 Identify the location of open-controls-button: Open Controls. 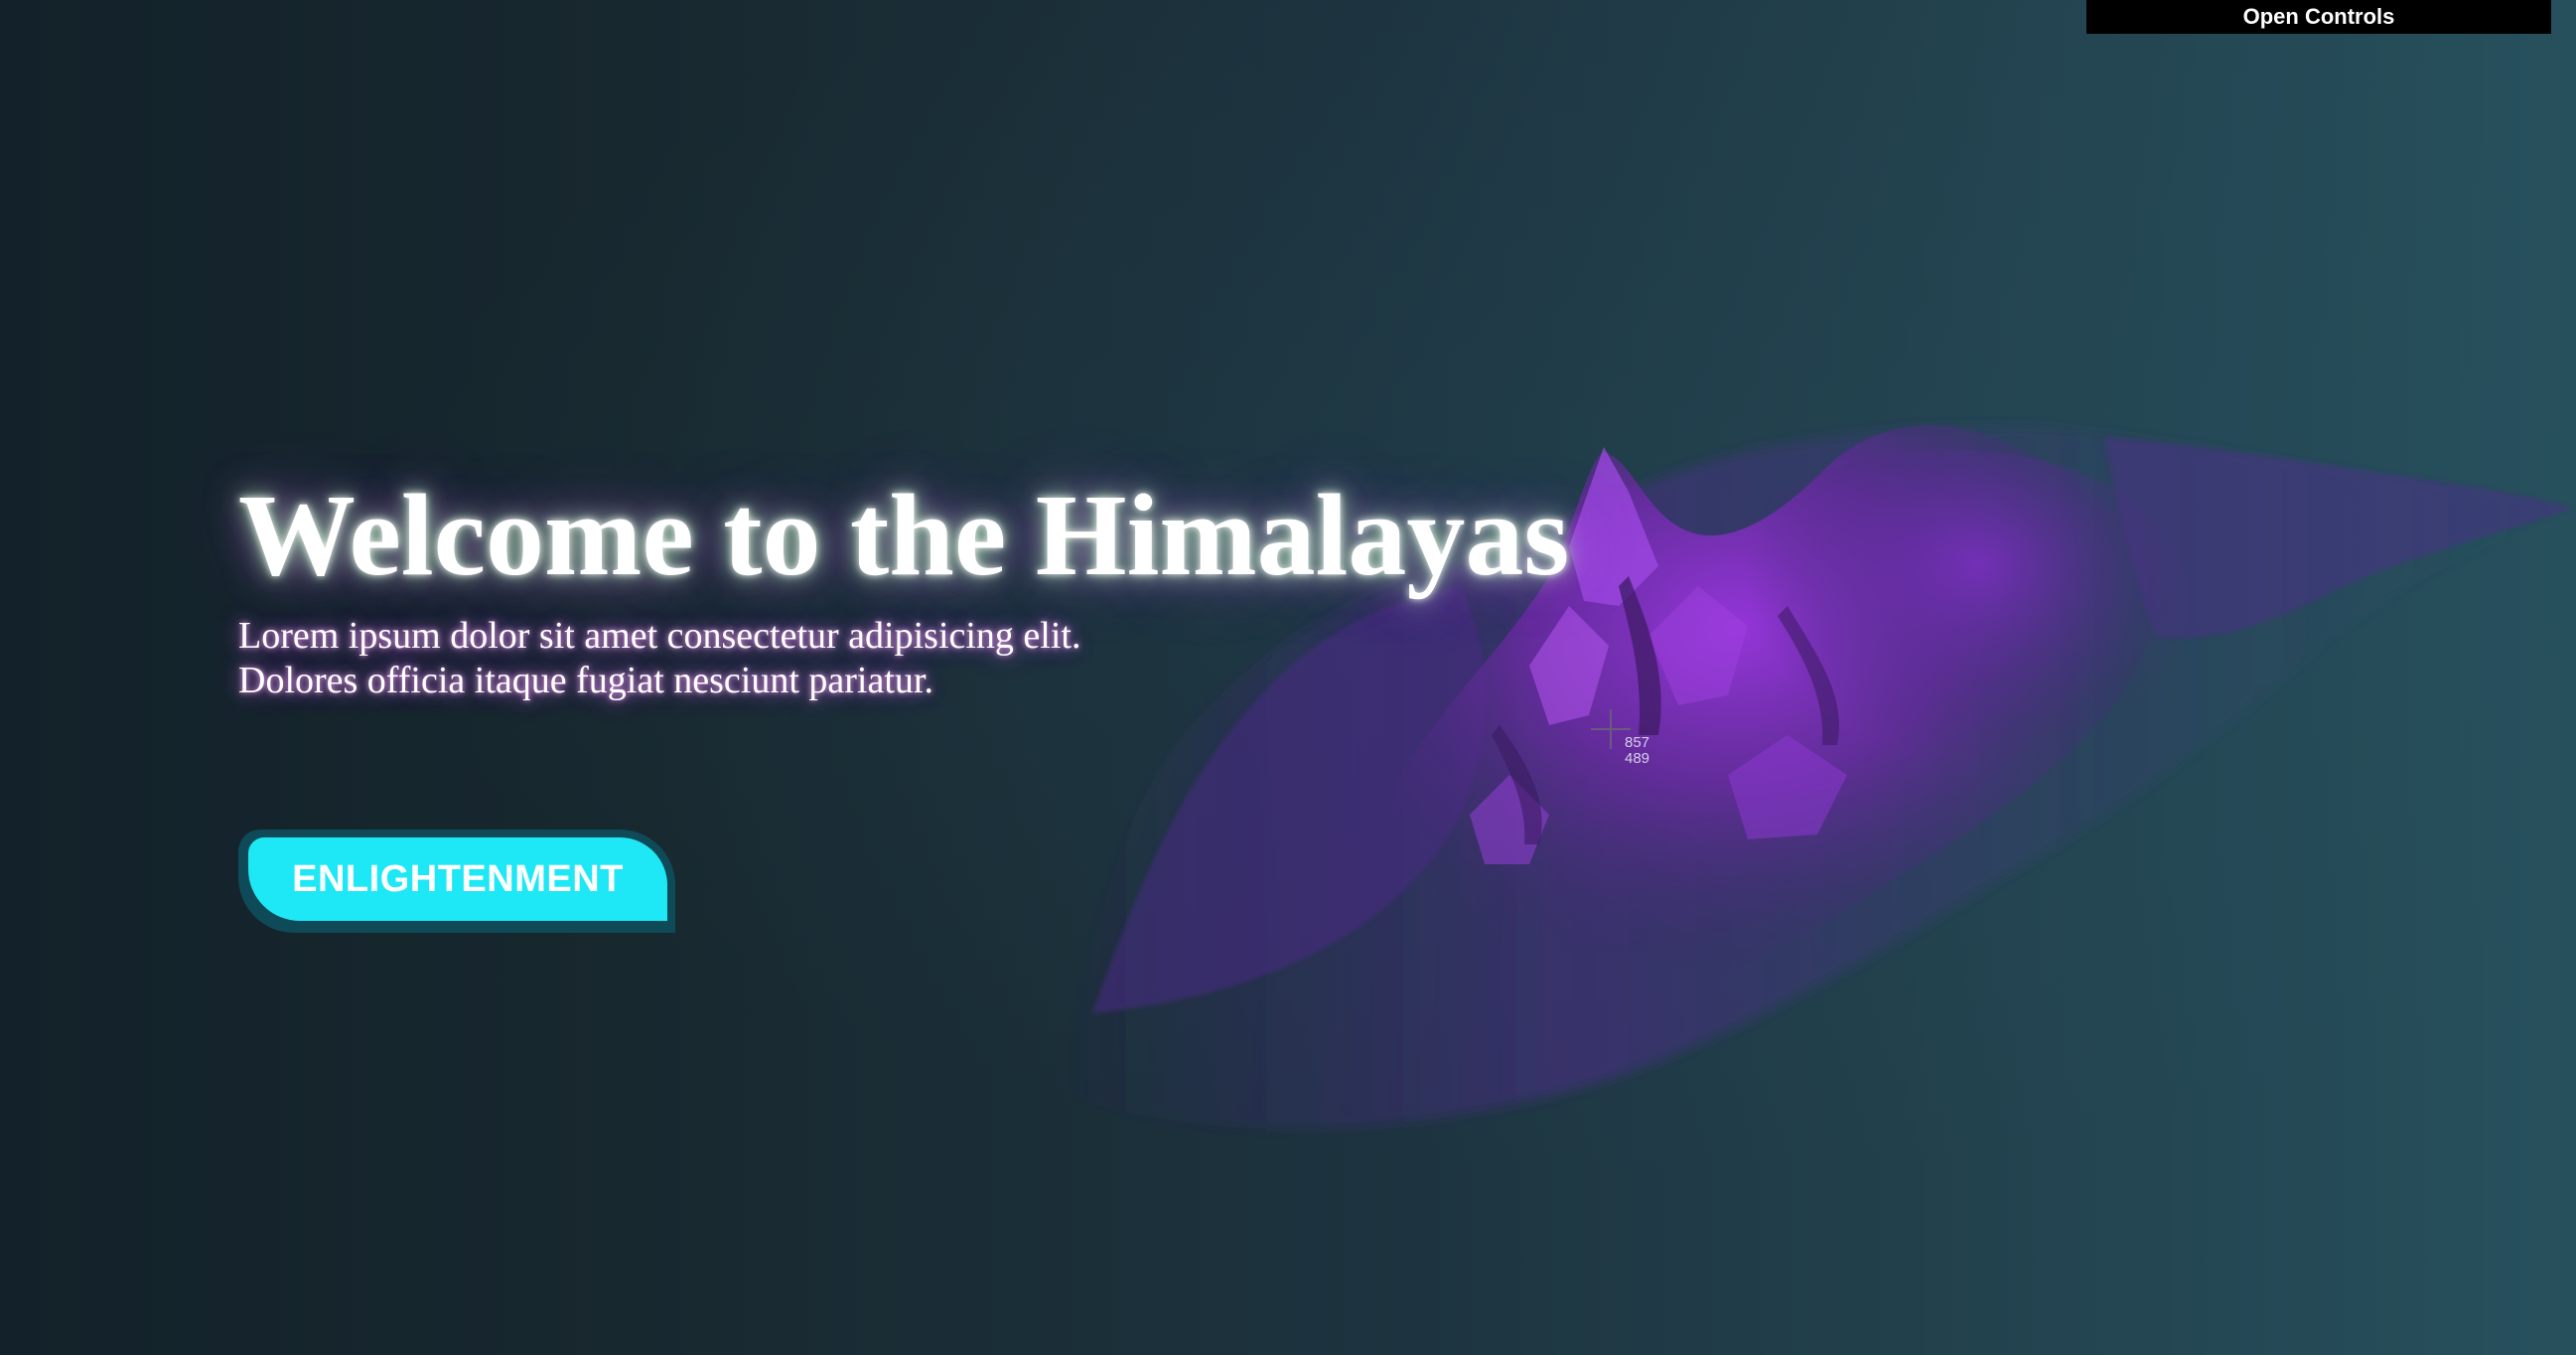
(2318, 17).